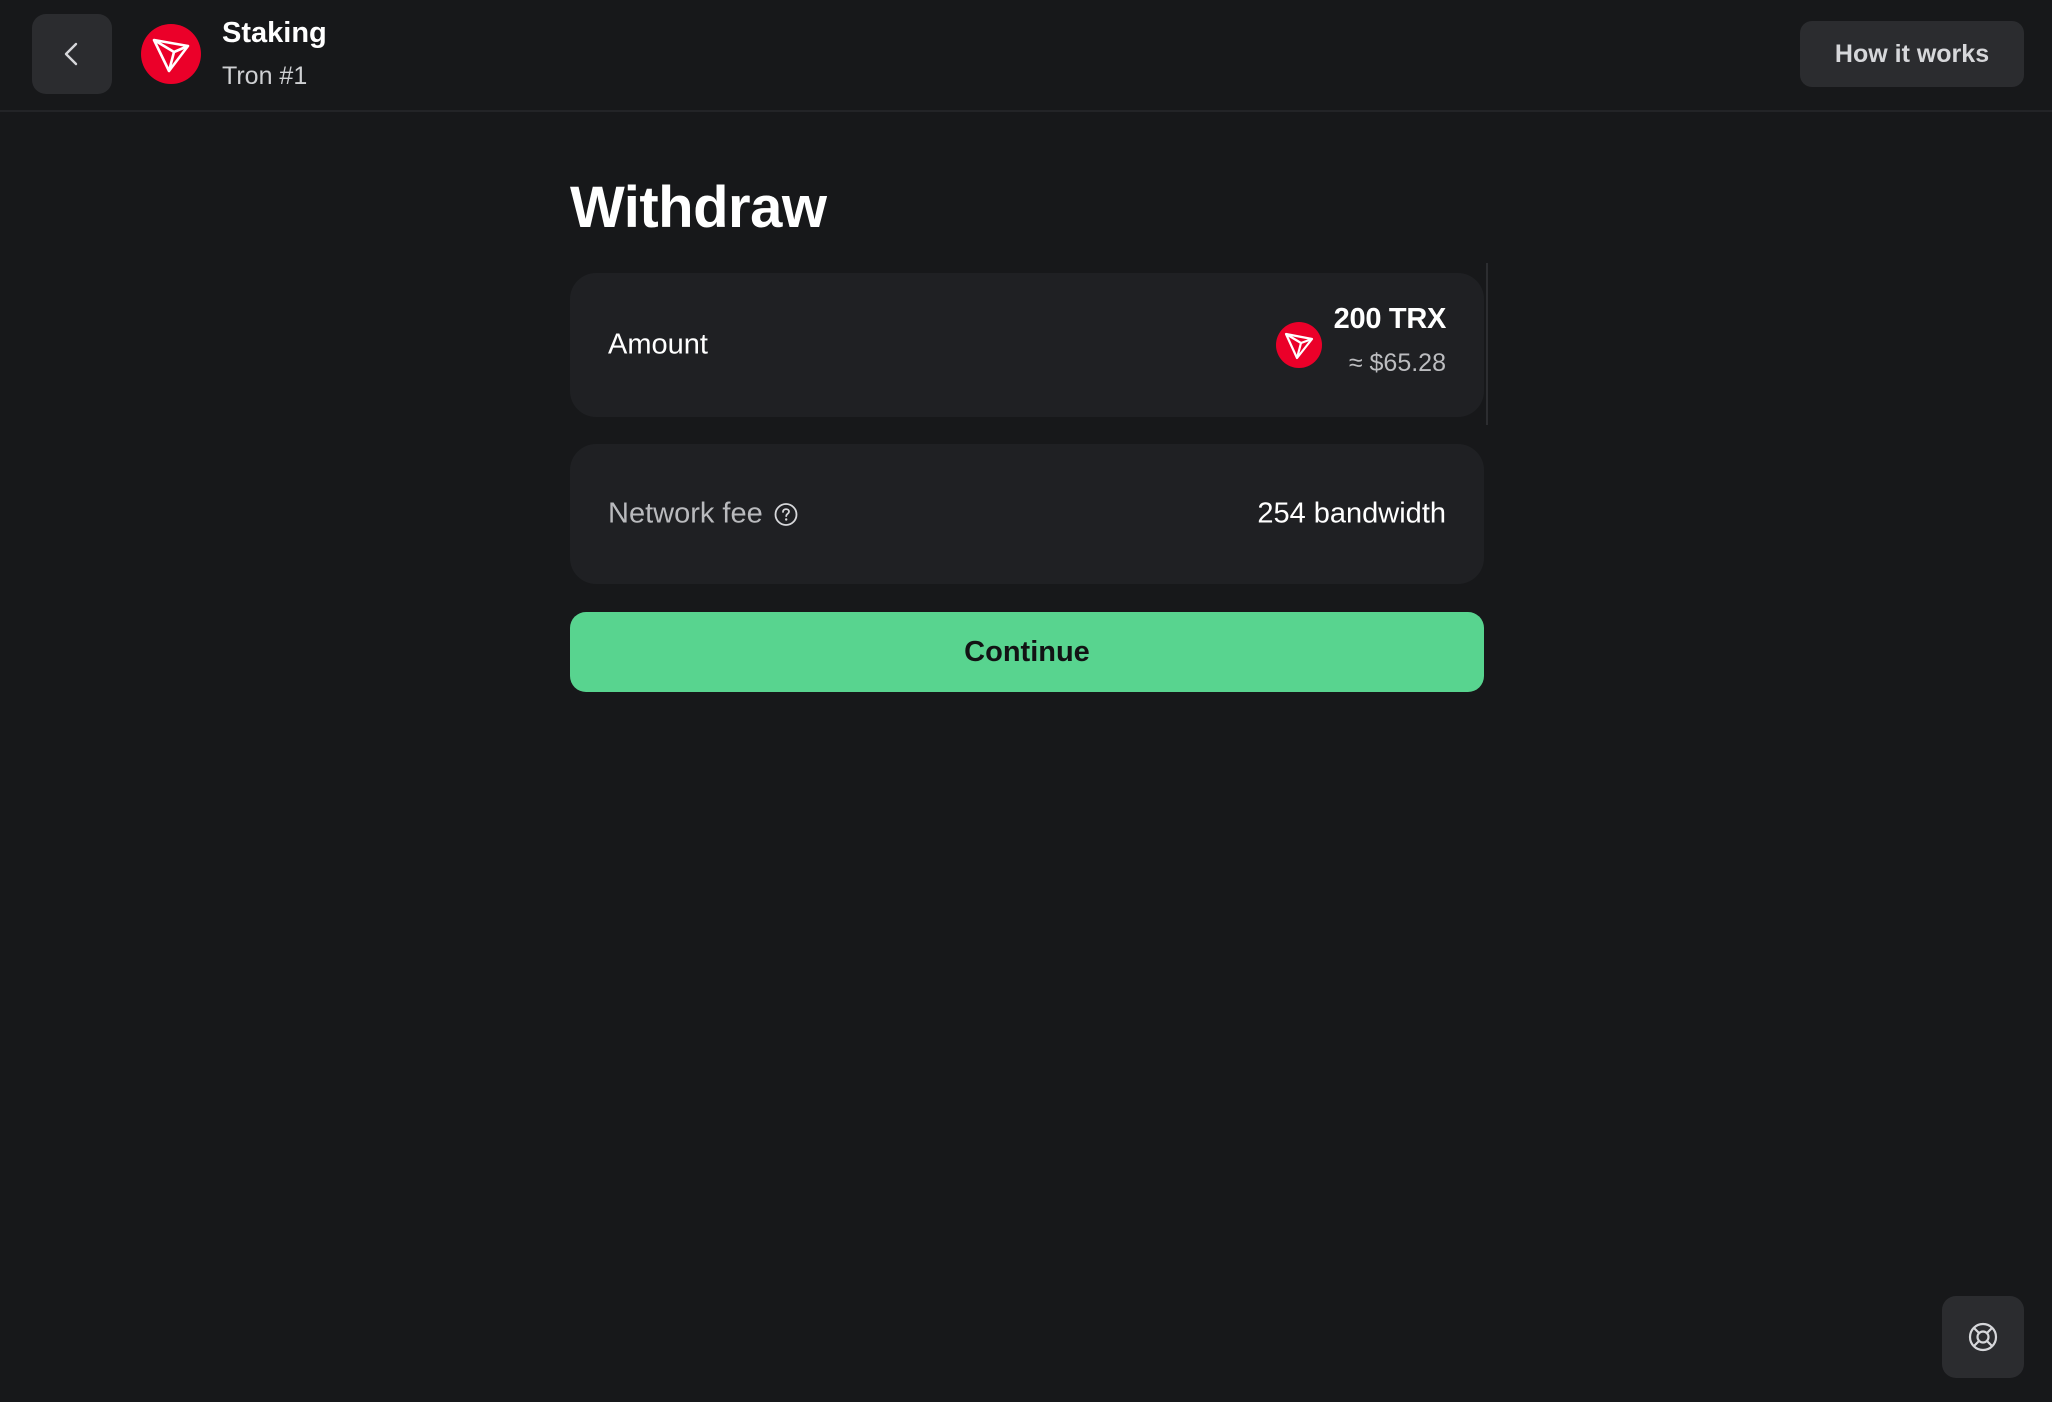 This screenshot has width=2052, height=1402. I want to click on network-fee-label: Network fee, so click(685, 513).